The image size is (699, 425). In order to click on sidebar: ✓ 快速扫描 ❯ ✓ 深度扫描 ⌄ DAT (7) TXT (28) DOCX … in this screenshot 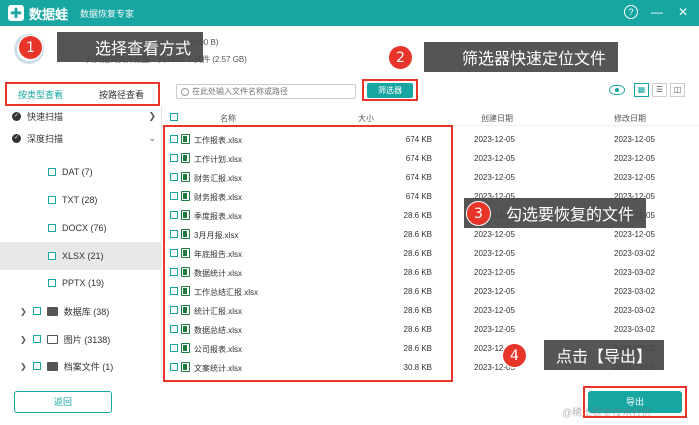, I will do `click(81, 242)`.